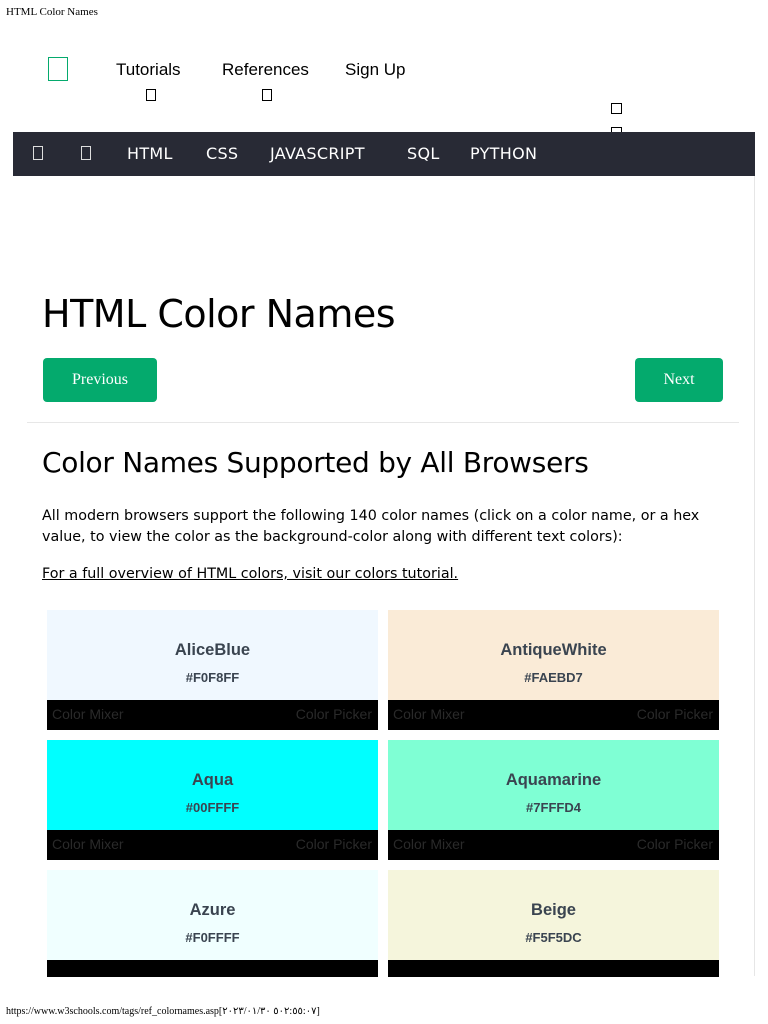 The image size is (768, 1024). What do you see at coordinates (553, 650) in the screenshot?
I see `color-name: AntiqueWhite` at bounding box center [553, 650].